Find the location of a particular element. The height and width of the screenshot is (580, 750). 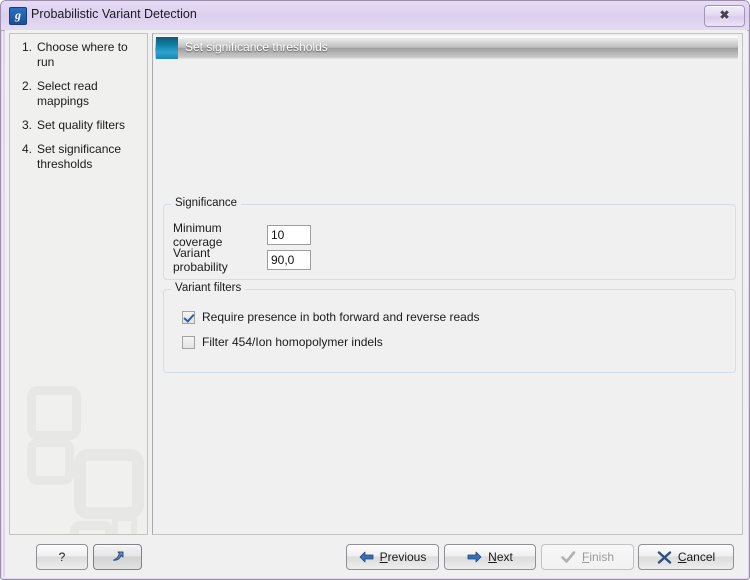

next-button: Next is located at coordinates (490, 557).